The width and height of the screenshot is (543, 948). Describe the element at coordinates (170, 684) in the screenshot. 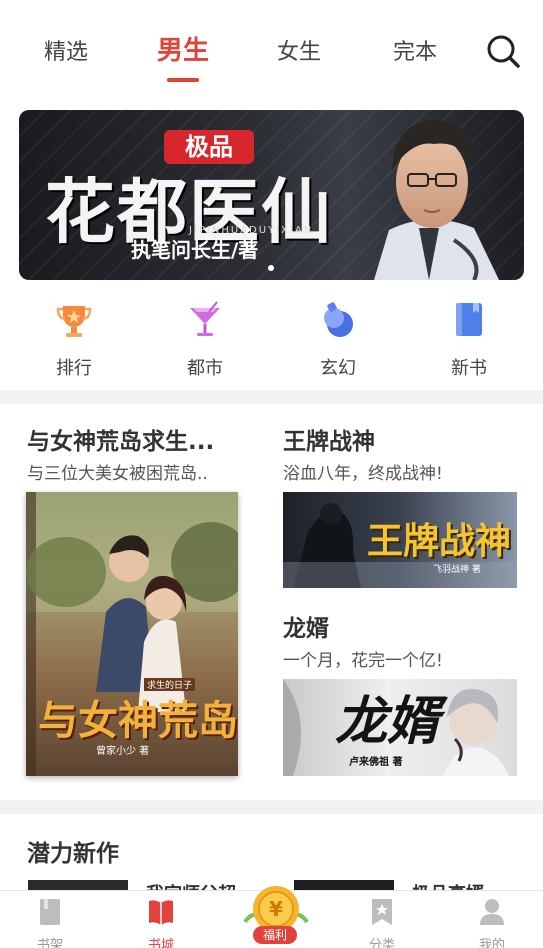

I see `cover-subtitle: 求生的日子` at that location.